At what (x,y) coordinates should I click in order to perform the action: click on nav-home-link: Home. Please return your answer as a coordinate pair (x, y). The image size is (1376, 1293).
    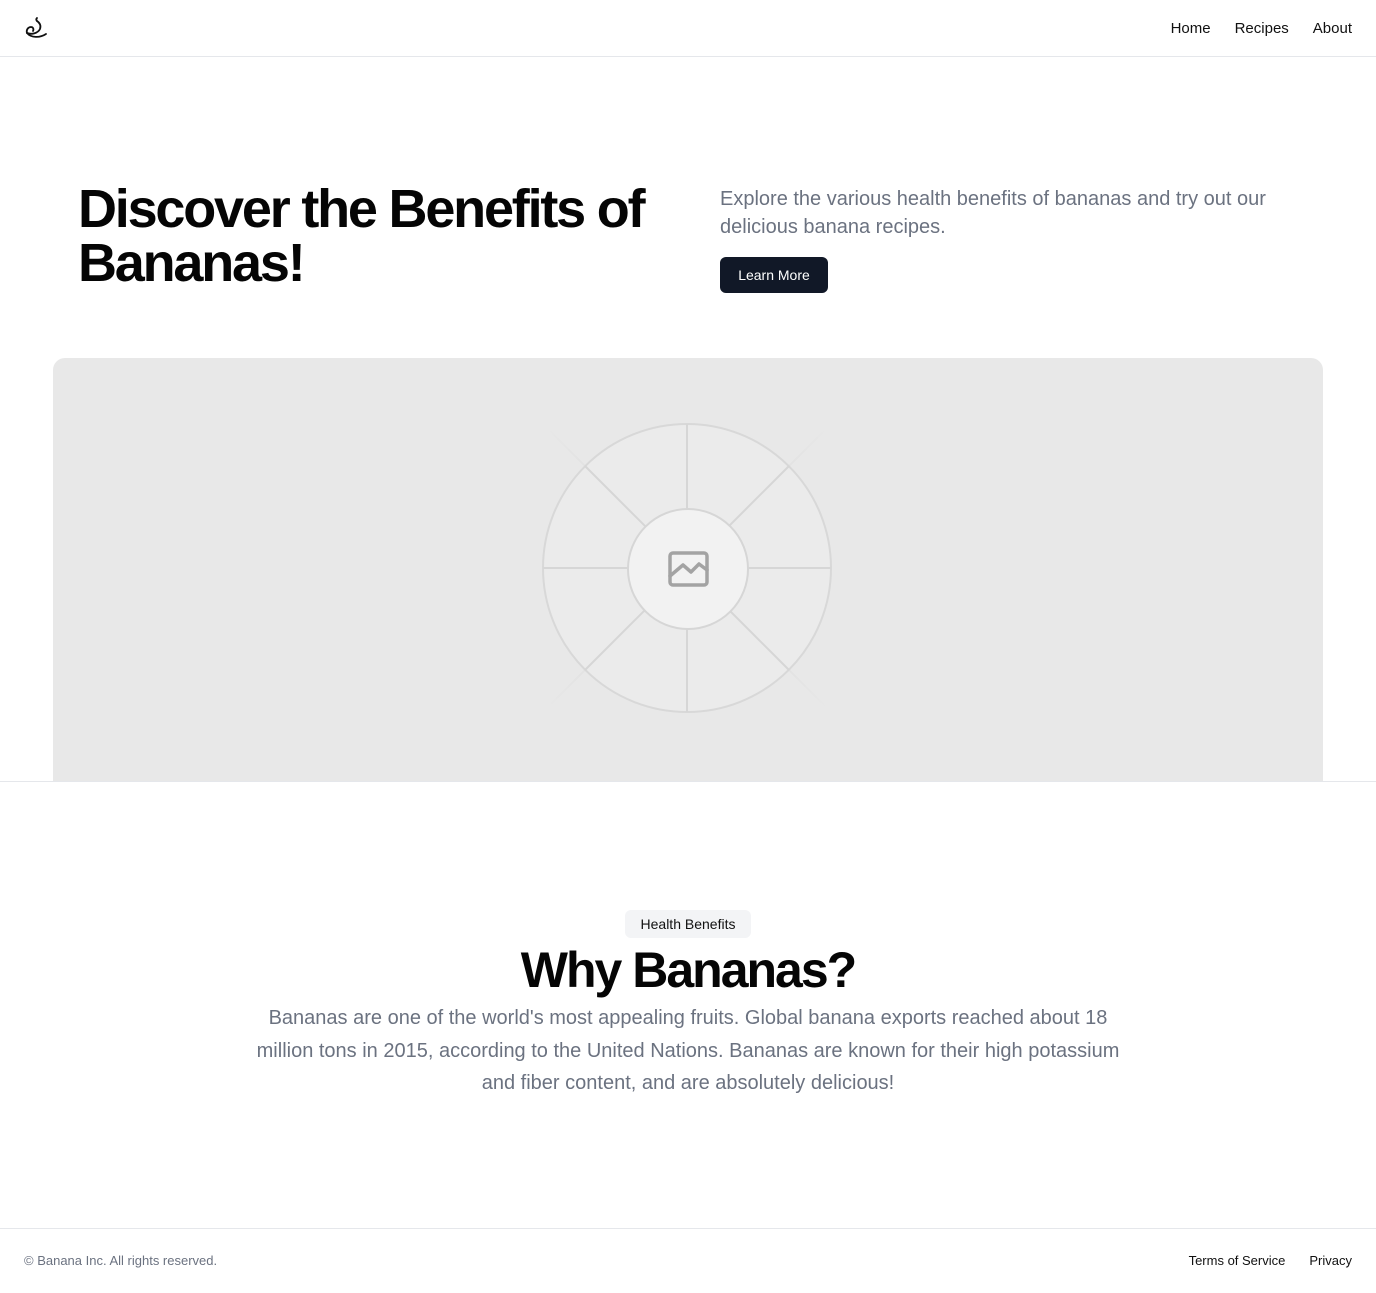
    Looking at the image, I should click on (1191, 28).